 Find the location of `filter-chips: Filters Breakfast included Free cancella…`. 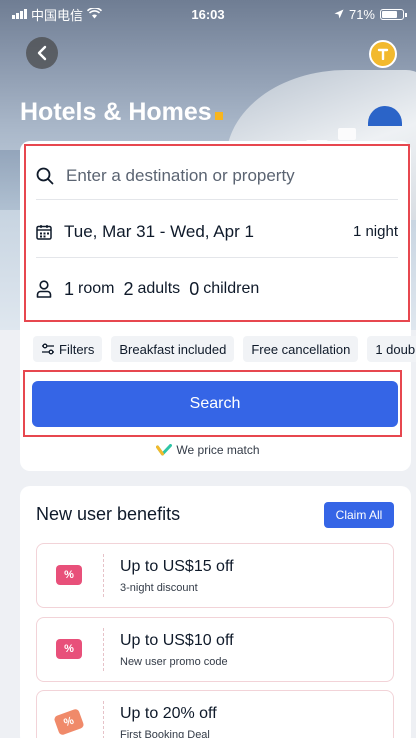

filter-chips: Filters Breakfast included Free cancella… is located at coordinates (224, 349).